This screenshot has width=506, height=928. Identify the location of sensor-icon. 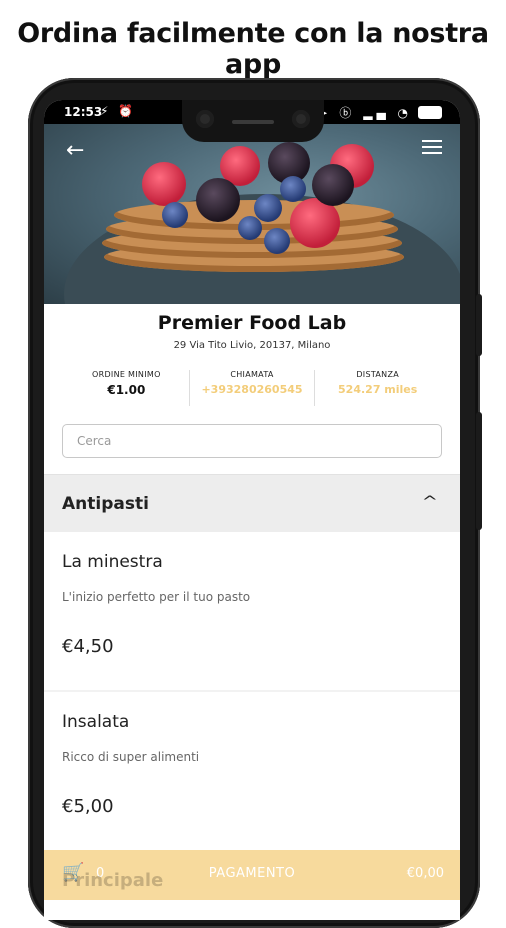
(301, 119).